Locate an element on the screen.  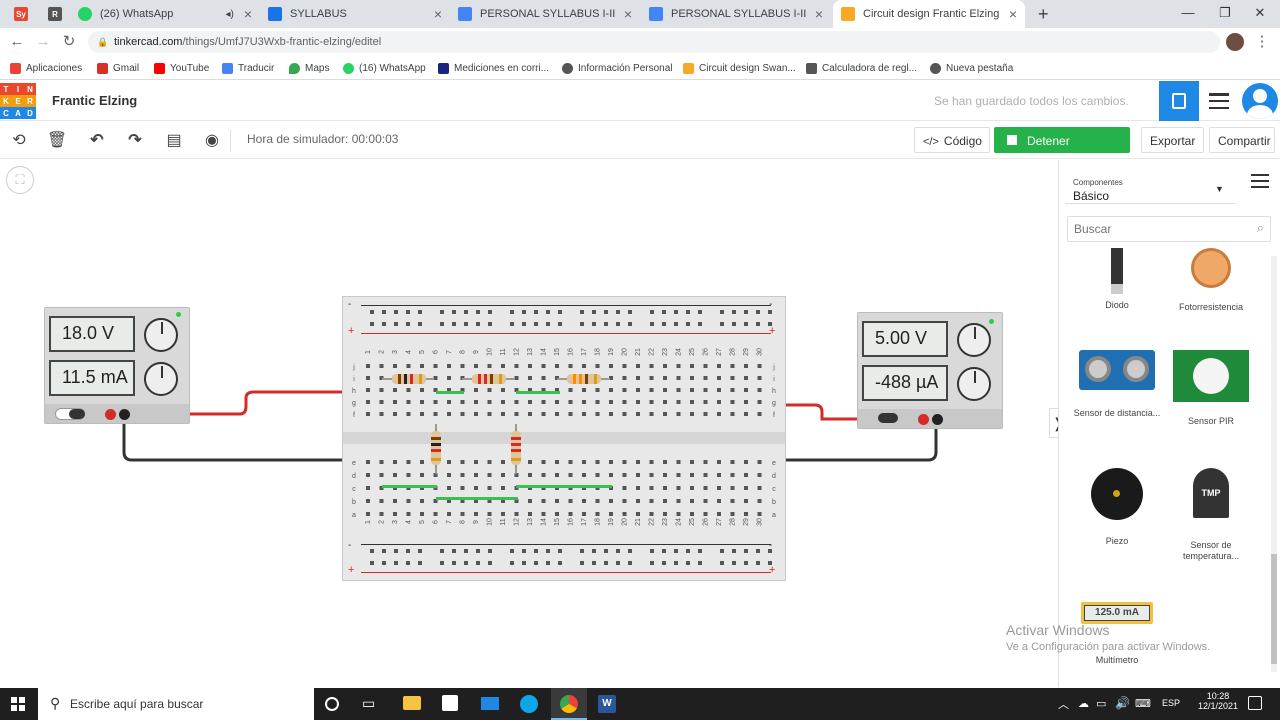
category-dropdown: Componentes Básico ▼ is located at coordinates (1150, 185).